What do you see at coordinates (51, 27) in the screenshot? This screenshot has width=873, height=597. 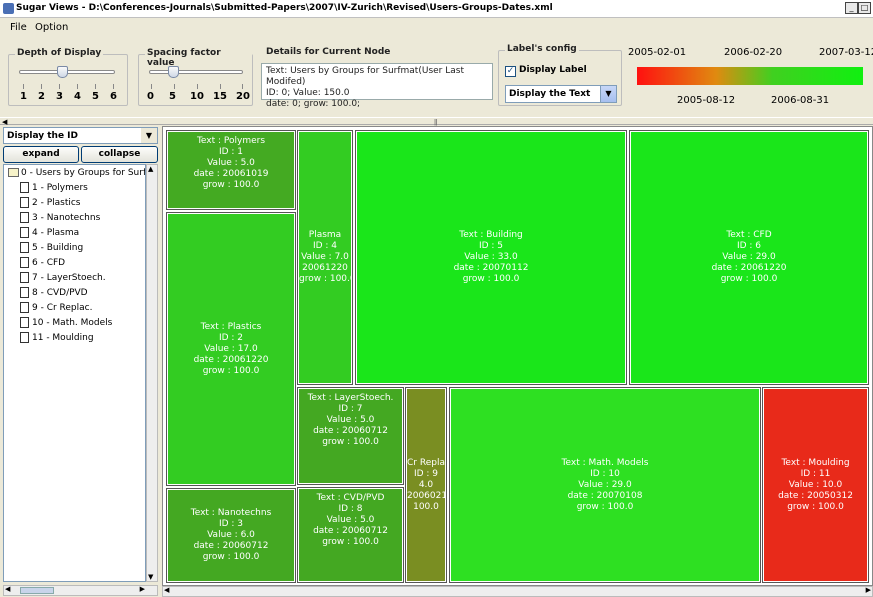 I see `menu-option: Option` at bounding box center [51, 27].